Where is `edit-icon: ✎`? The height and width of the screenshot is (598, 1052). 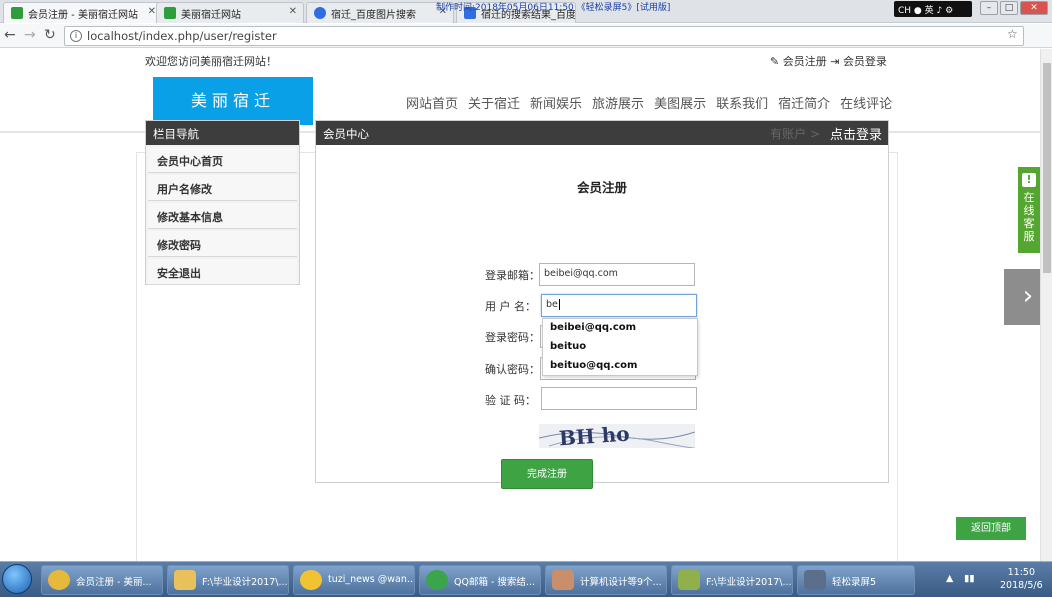
edit-icon: ✎ is located at coordinates (775, 61).